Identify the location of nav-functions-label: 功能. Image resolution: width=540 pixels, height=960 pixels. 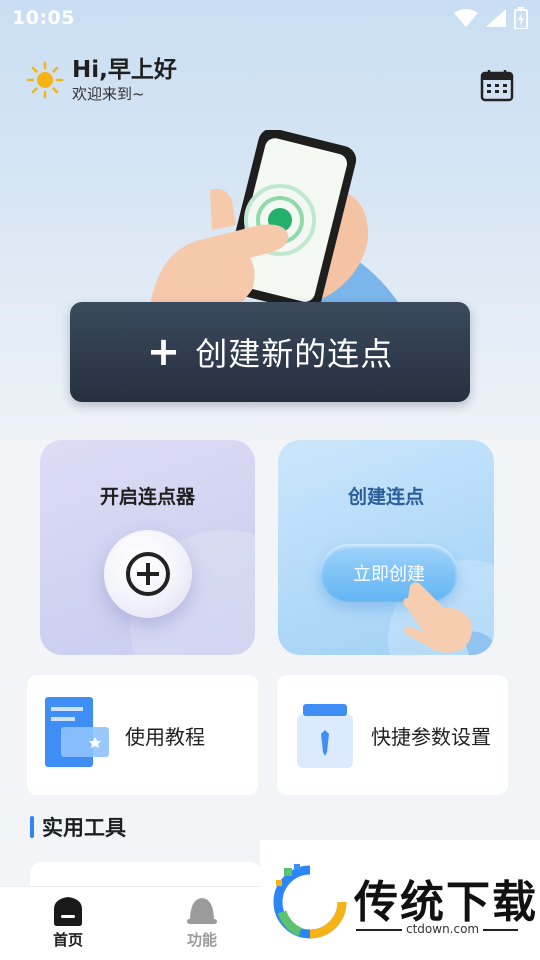
(201, 940).